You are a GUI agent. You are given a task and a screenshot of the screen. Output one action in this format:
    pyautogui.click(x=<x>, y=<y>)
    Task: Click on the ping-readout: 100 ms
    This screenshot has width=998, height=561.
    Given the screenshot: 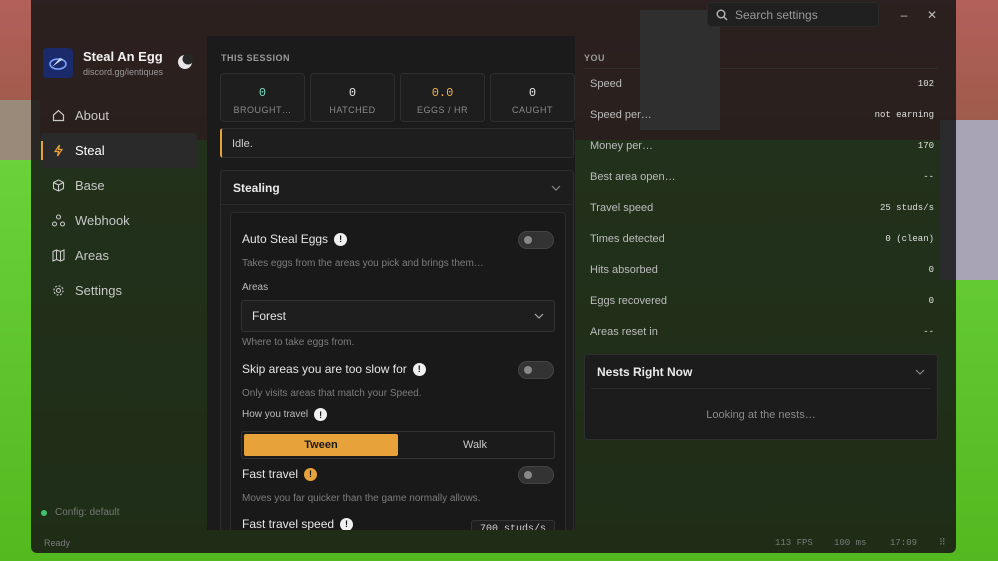 What is the action you would take?
    pyautogui.click(x=850, y=543)
    